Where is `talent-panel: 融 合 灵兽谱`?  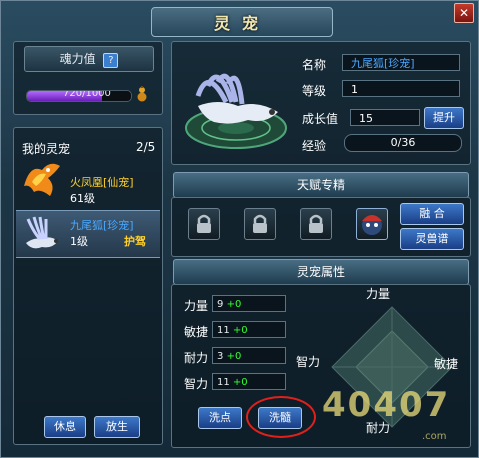
talent-panel: 融 合 灵兽谱 is located at coordinates (321, 227).